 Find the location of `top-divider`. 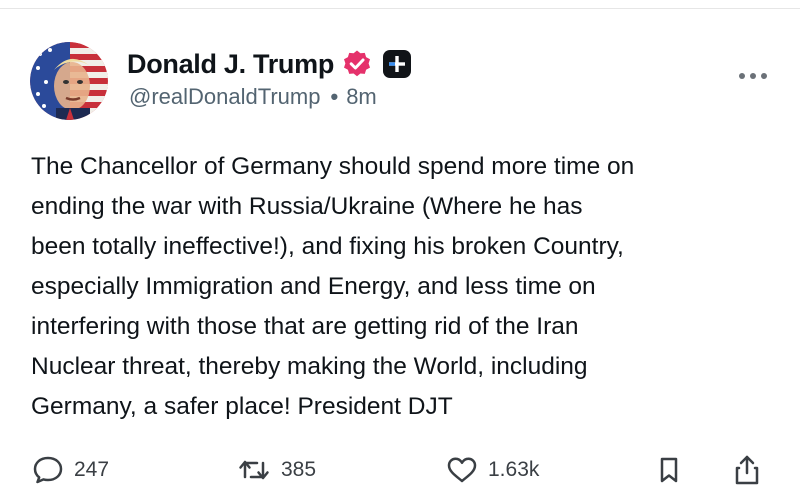

top-divider is located at coordinates (400, 8).